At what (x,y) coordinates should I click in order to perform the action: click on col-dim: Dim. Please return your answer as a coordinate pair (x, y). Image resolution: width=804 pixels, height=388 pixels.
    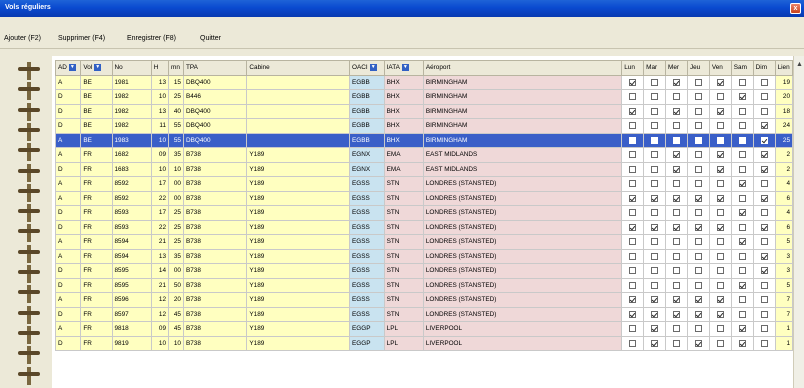
    Looking at the image, I should click on (764, 68).